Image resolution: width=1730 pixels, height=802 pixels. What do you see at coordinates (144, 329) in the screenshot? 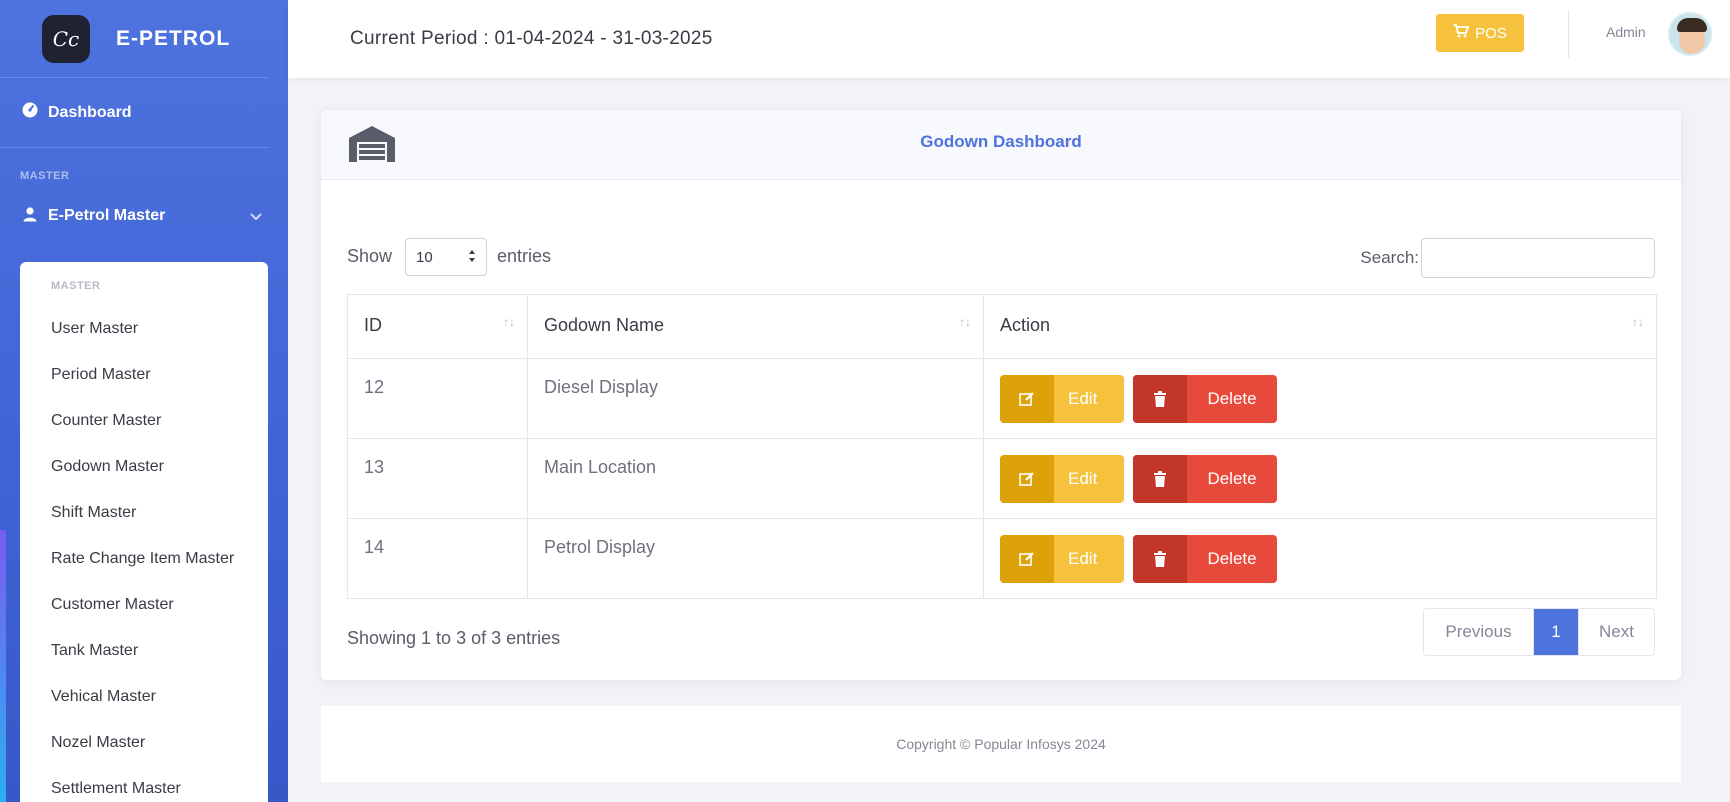
I see `submenu-item-user-master: User Master` at bounding box center [144, 329].